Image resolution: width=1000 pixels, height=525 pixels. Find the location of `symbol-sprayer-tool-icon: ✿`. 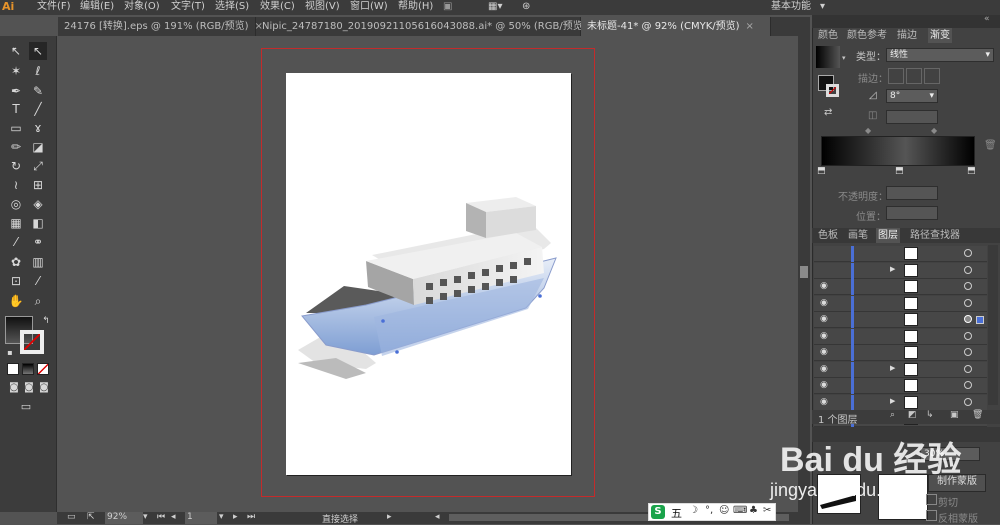

symbol-sprayer-tool-icon: ✿ is located at coordinates (16, 262).